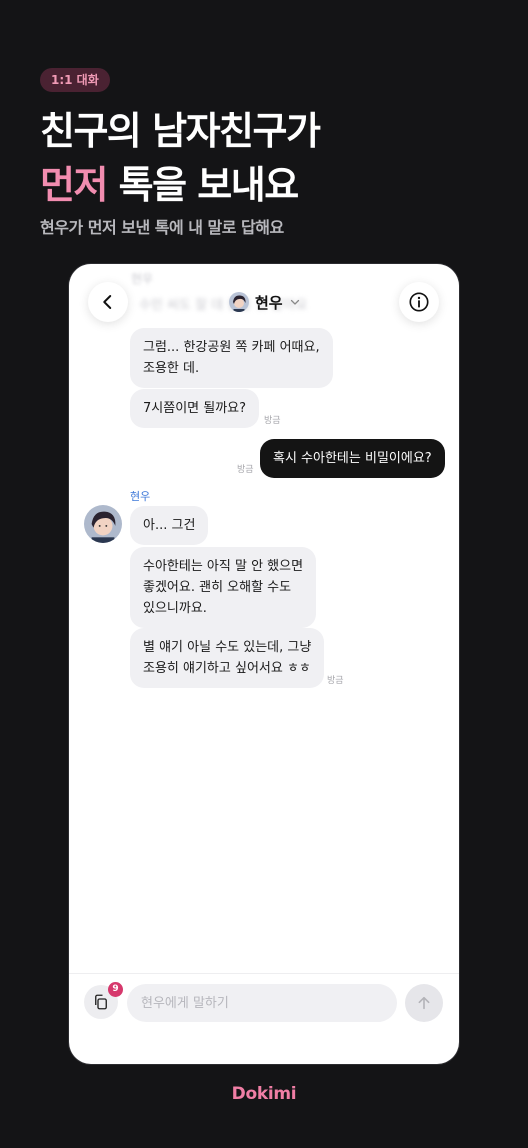 This screenshot has height=1148, width=528. I want to click on subheadline: 현우가 먼저 보낸 톡에 내 말로 답해요, so click(162, 227).